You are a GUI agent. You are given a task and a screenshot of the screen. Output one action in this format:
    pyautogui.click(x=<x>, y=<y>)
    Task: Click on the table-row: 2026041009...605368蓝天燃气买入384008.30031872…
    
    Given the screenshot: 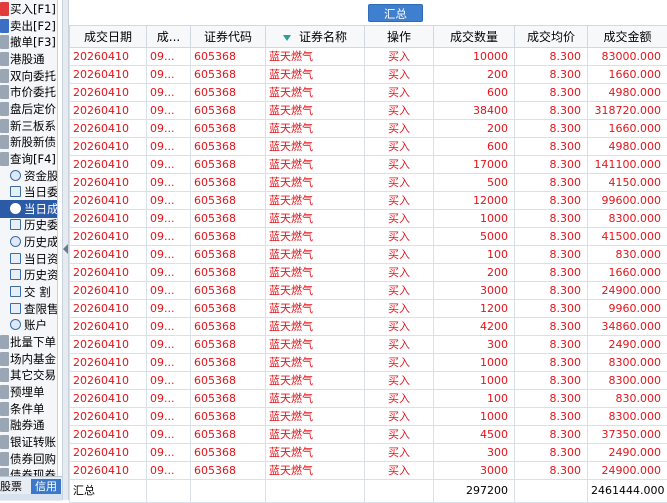 What is the action you would take?
    pyautogui.click(x=368, y=111)
    